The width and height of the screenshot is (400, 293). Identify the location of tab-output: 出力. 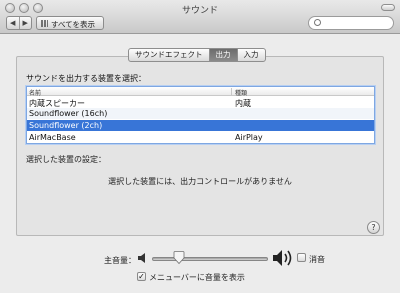
(222, 55).